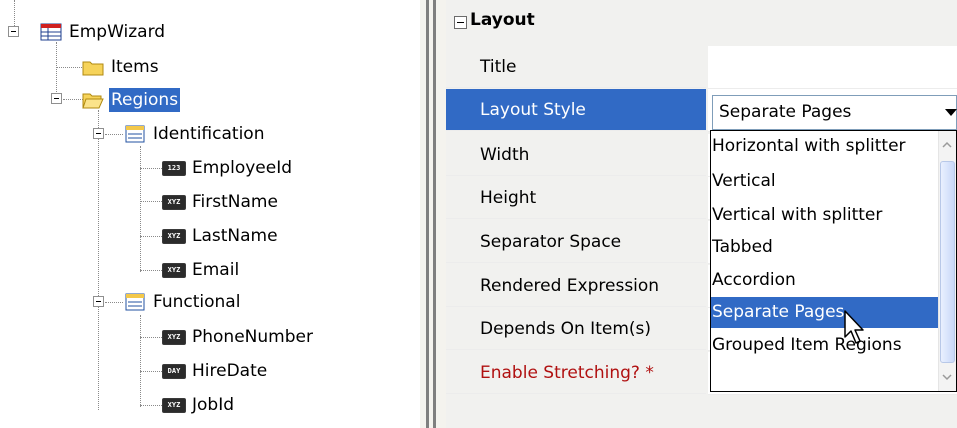 This screenshot has width=957, height=428. I want to click on select-option: Accordion, so click(825, 280).